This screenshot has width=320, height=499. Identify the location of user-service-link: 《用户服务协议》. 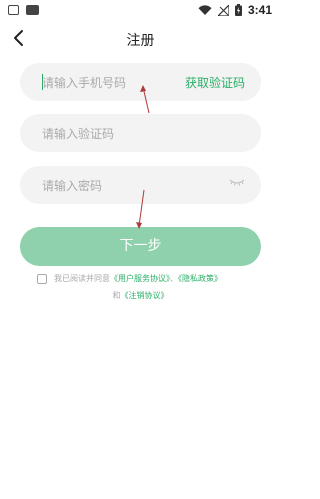
(140, 278).